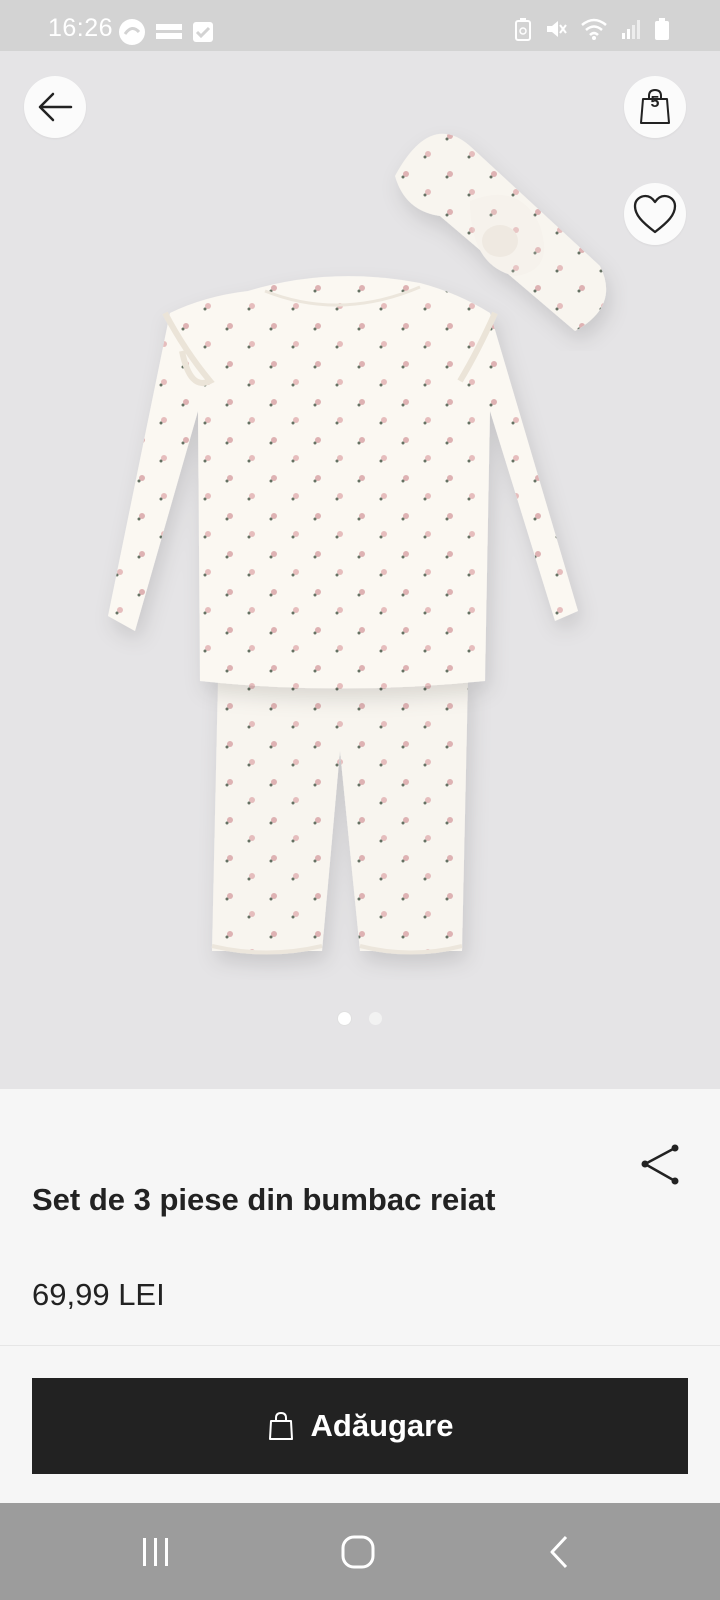 Image resolution: width=720 pixels, height=1600 pixels. I want to click on recents-button, so click(156, 1552).